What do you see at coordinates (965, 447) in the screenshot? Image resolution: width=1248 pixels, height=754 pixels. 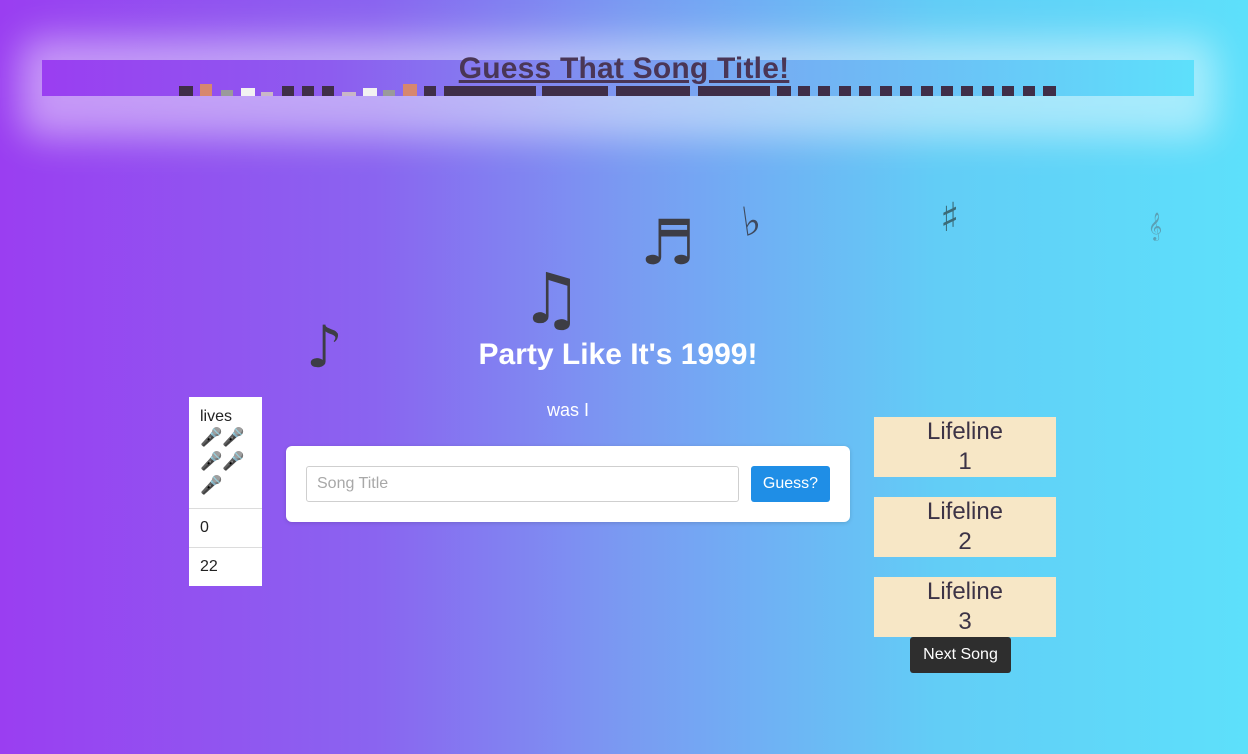 I see `lifeline-1-button: Lifeline 1` at bounding box center [965, 447].